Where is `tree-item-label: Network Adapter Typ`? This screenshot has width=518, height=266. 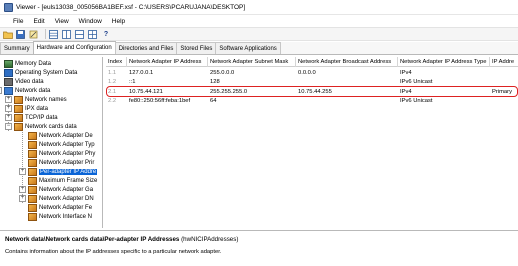
tree-item-label: Network Adapter Typ is located at coordinates (67, 144).